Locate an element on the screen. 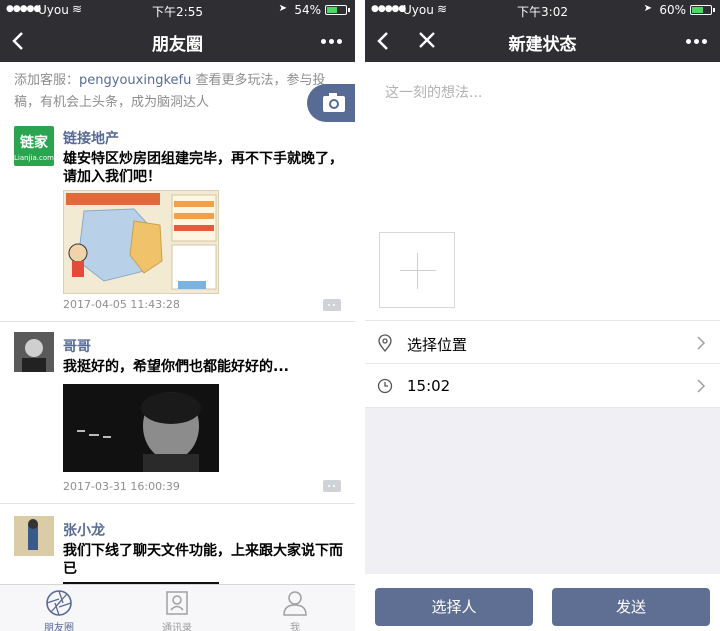  page-title: 新建状态 is located at coordinates (542, 45).